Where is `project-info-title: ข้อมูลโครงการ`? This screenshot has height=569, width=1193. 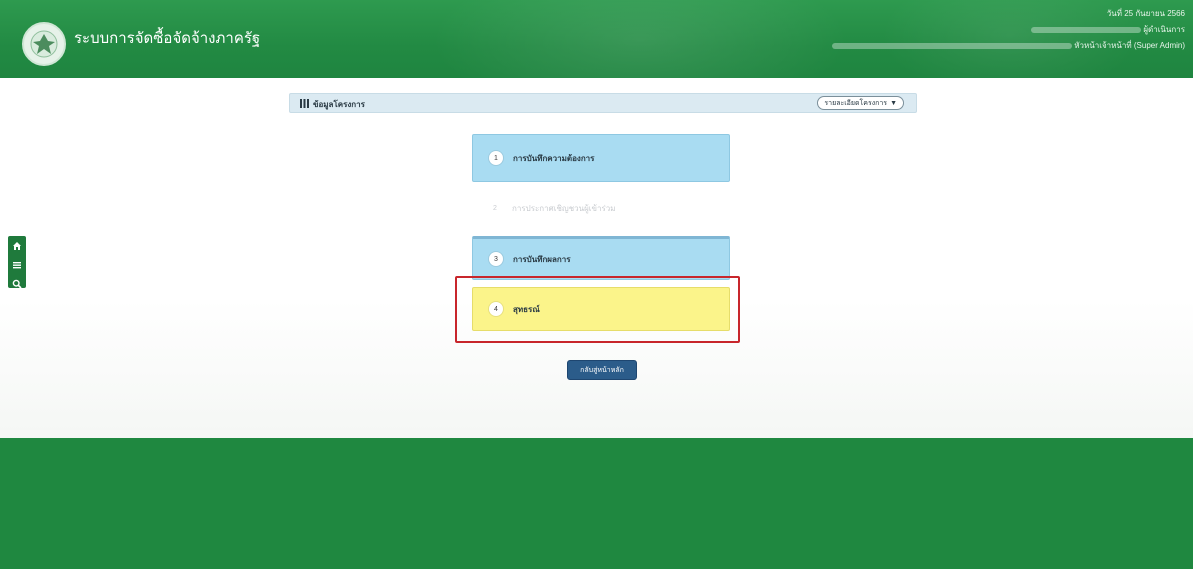 project-info-title: ข้อมูลโครงการ is located at coordinates (332, 104).